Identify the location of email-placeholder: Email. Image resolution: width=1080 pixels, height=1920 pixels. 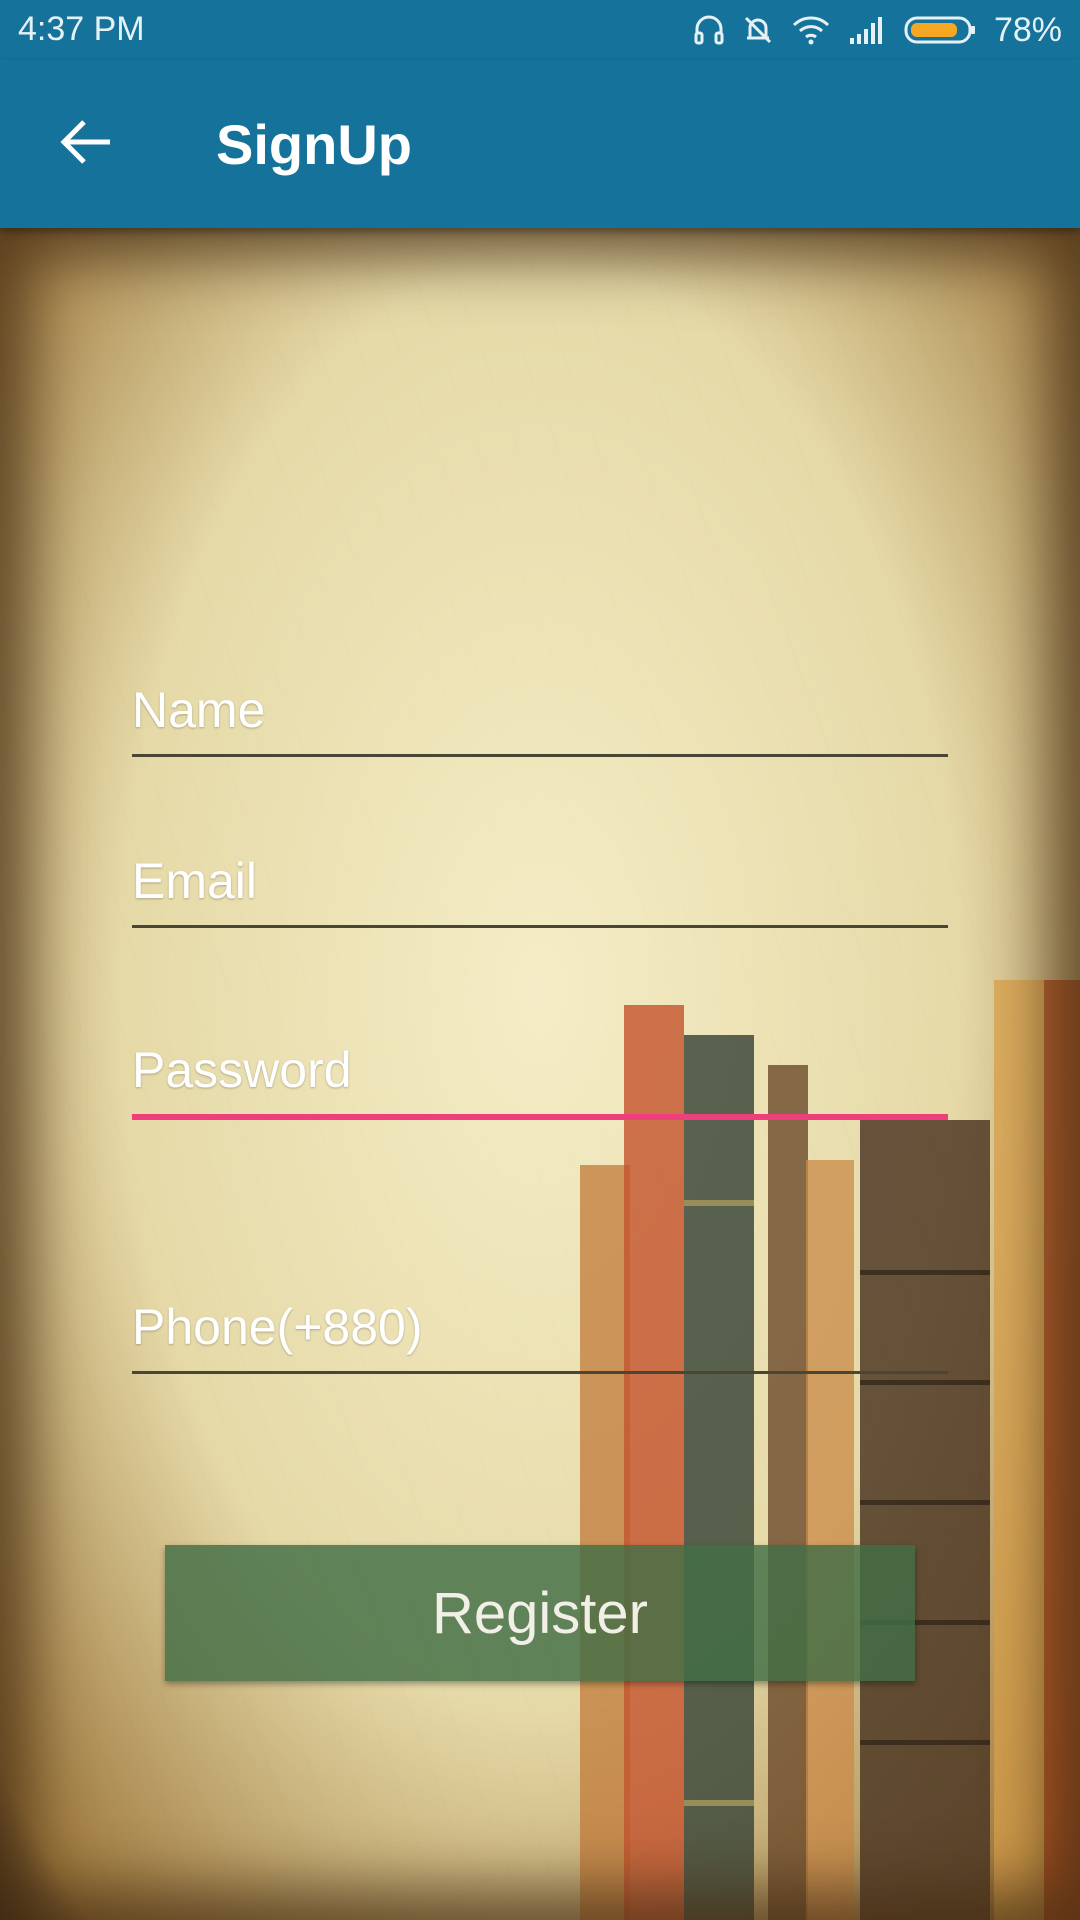
(195, 881).